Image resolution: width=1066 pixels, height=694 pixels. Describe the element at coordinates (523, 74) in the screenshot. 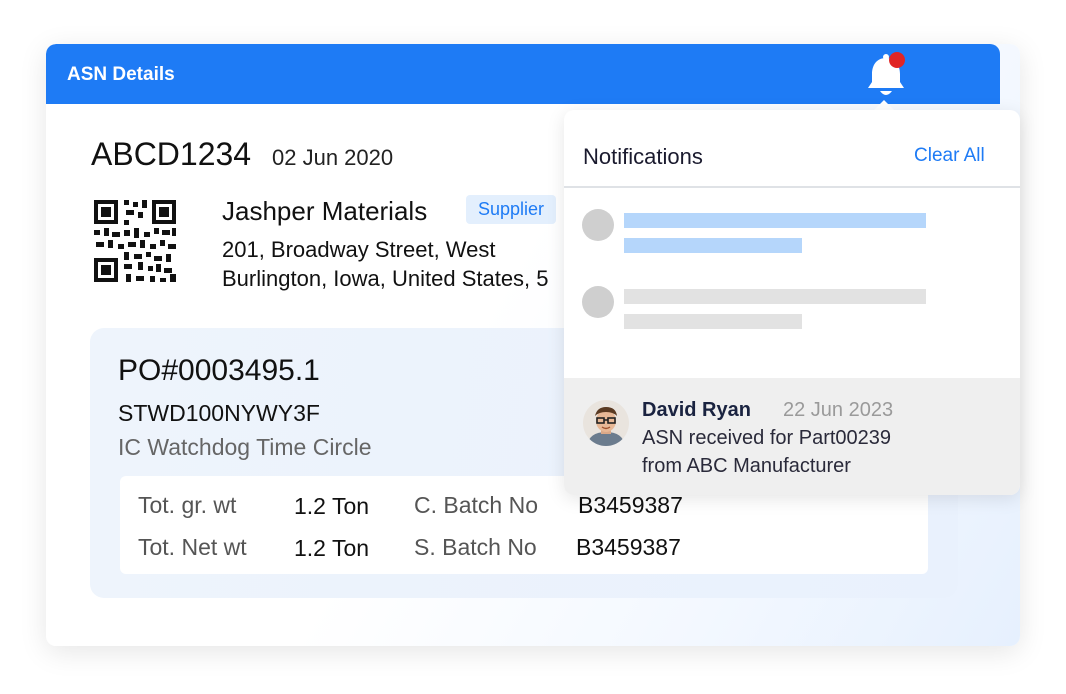

I see `header-bar: ASN Details` at that location.